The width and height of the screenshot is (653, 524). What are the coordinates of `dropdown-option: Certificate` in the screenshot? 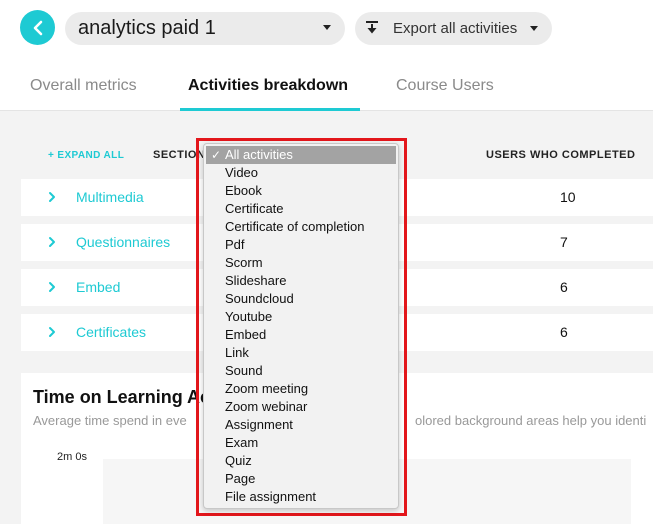 It's located at (301, 209).